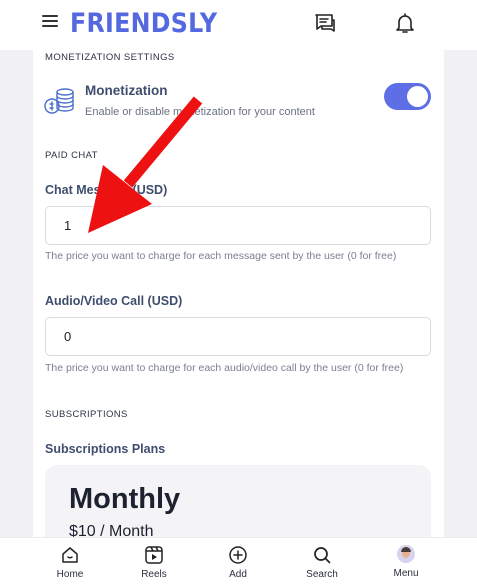 The image size is (477, 586). I want to click on plan-name: Monthly, so click(125, 499).